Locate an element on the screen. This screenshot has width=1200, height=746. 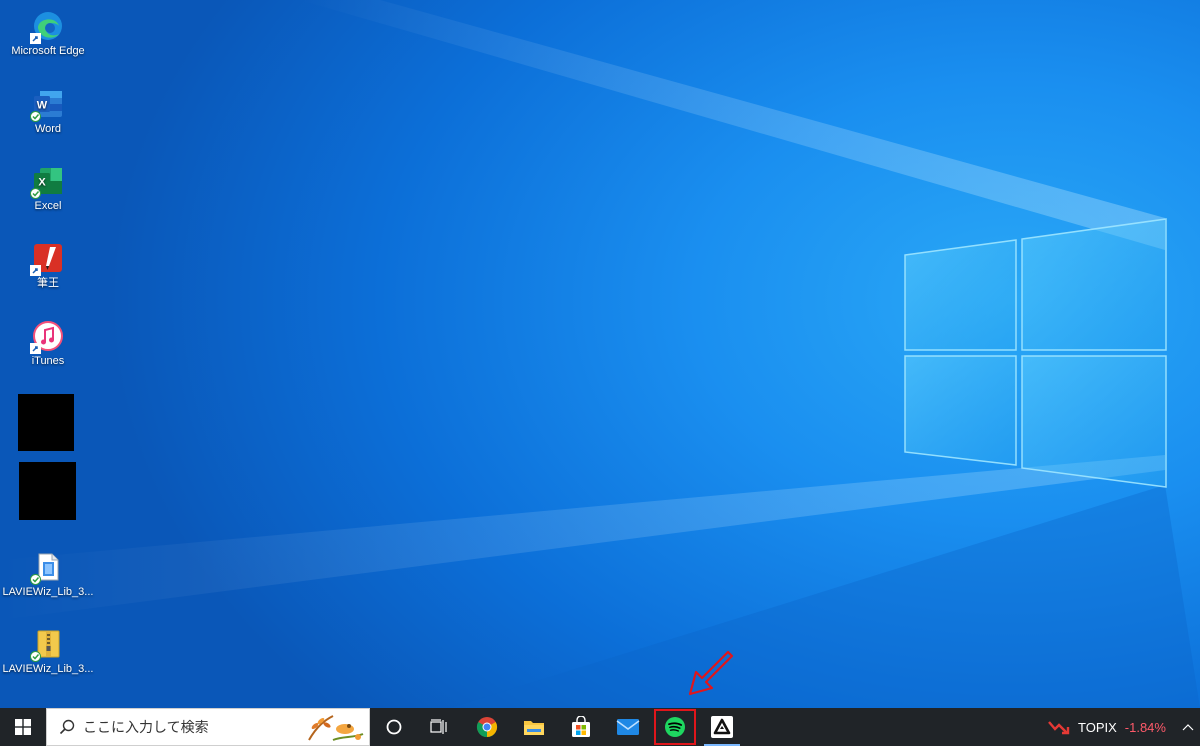
microsoft-store-icon is located at coordinates (581, 726).